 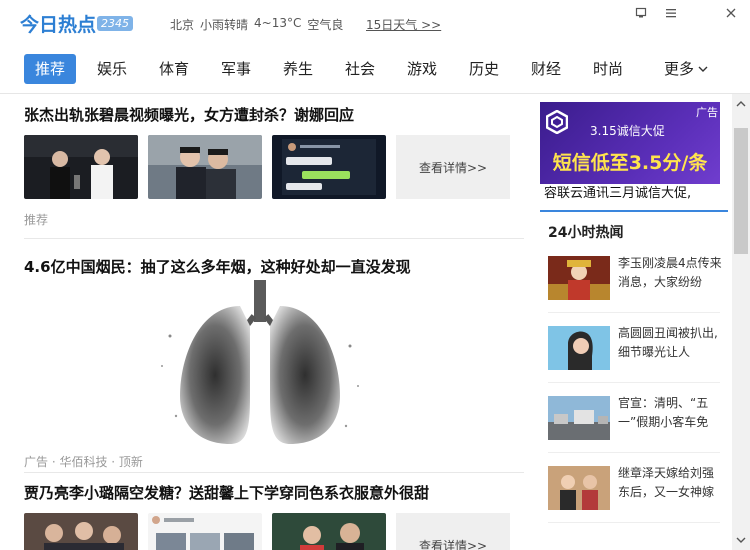 What do you see at coordinates (666, 482) in the screenshot?
I see `hot-news-text: 继章泽天嫁给刘强东后，又一女神嫁` at bounding box center [666, 482].